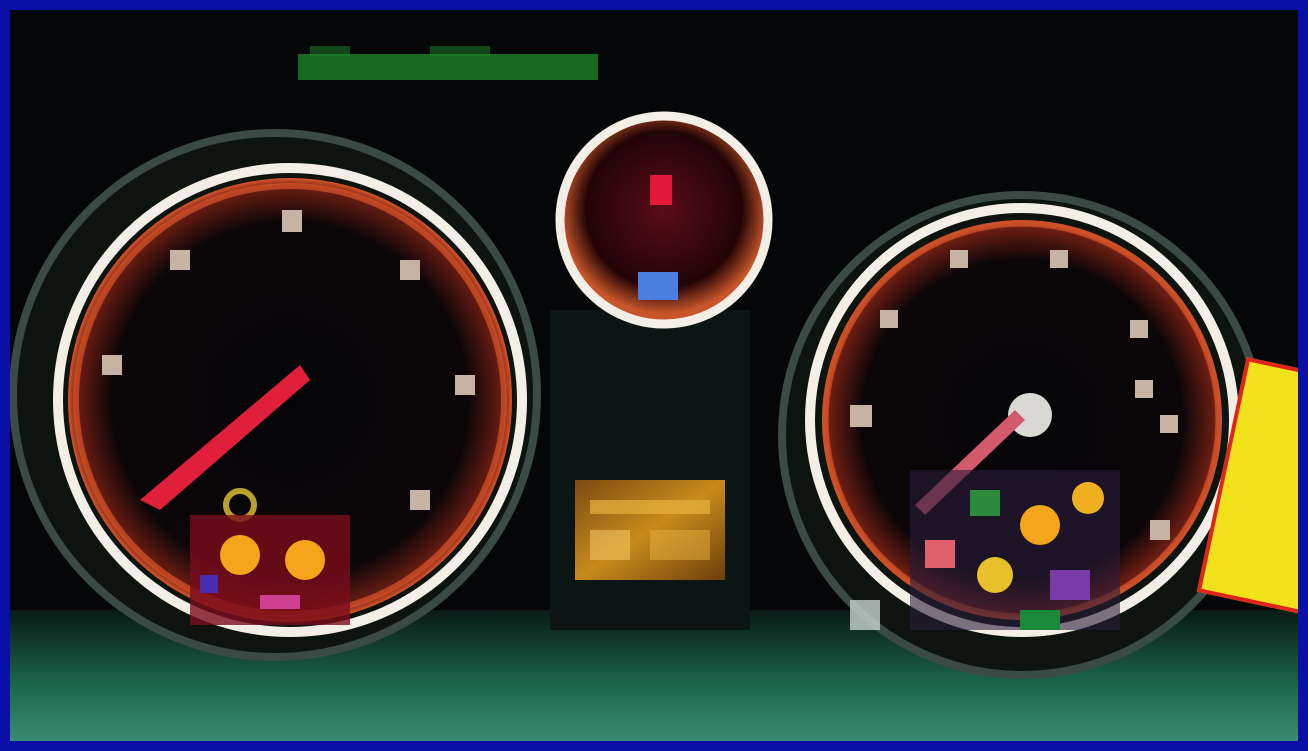 The width and height of the screenshot is (1308, 751). I want to click on lcd-display, so click(650, 530).